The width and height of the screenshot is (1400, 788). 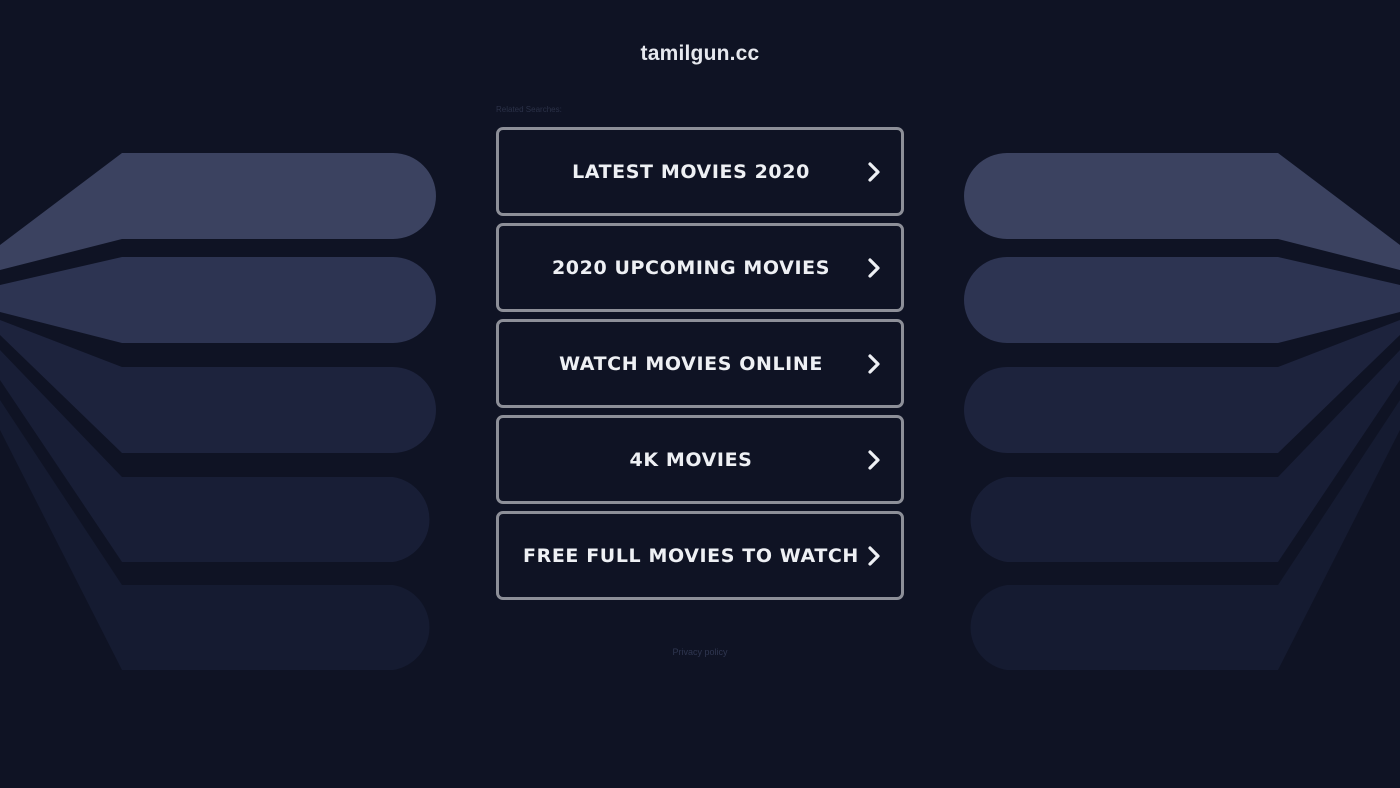 I want to click on related-link-button: FREE FULL MOVIES TO WATCH, so click(x=700, y=555).